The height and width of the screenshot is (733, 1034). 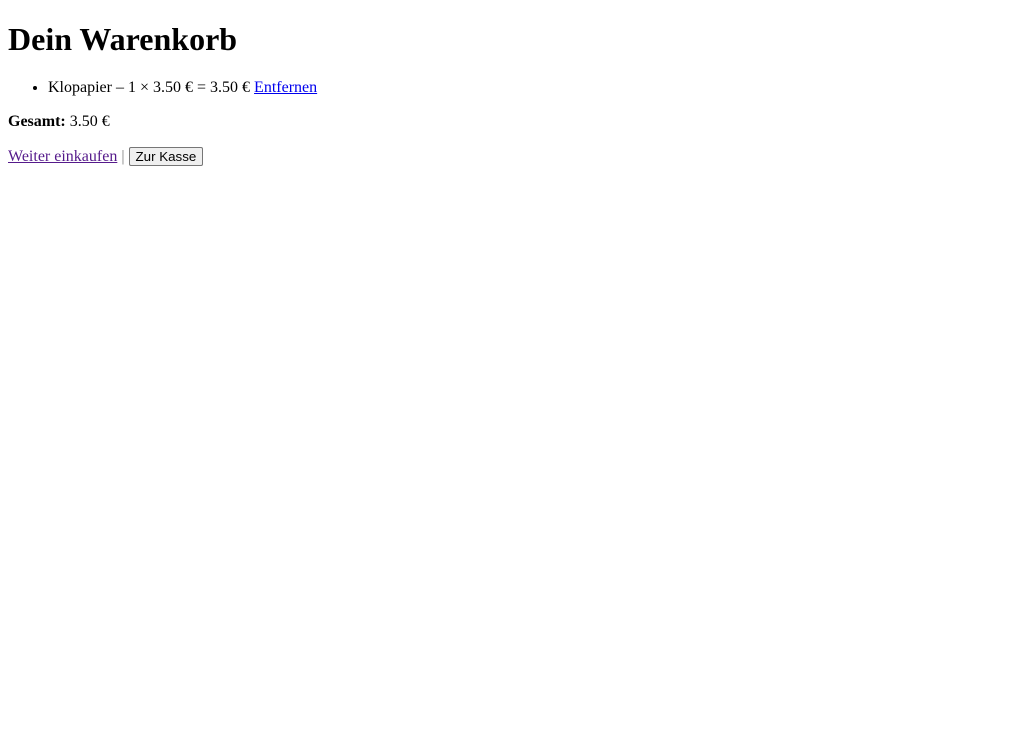 What do you see at coordinates (202, 87) in the screenshot?
I see `cart-item-equals: =` at bounding box center [202, 87].